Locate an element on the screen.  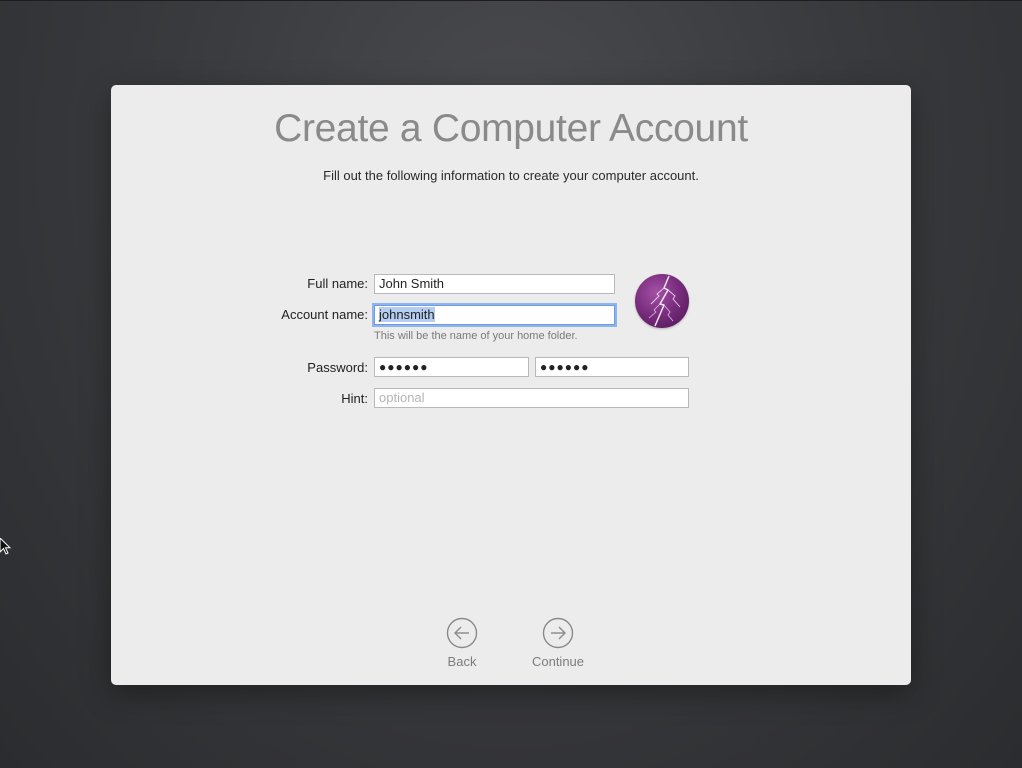
verify-password-value: ●●●●●● is located at coordinates (565, 367).